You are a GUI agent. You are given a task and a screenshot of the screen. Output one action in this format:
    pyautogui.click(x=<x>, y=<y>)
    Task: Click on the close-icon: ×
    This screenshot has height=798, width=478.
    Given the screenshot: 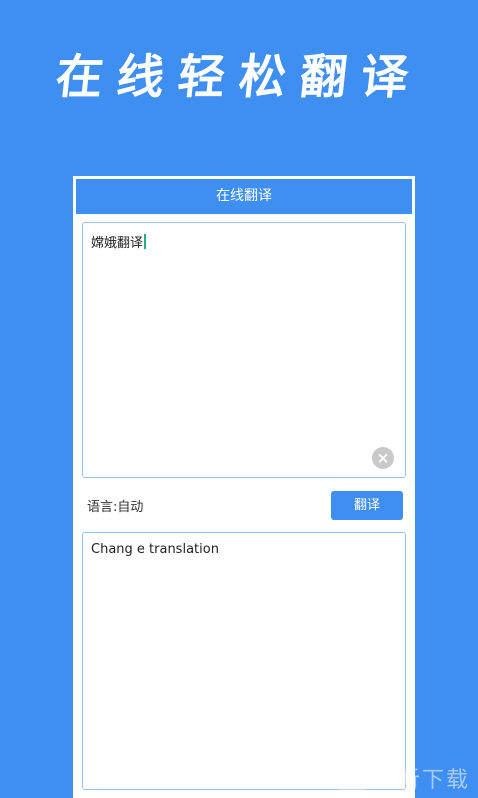 What is the action you would take?
    pyautogui.click(x=383, y=458)
    